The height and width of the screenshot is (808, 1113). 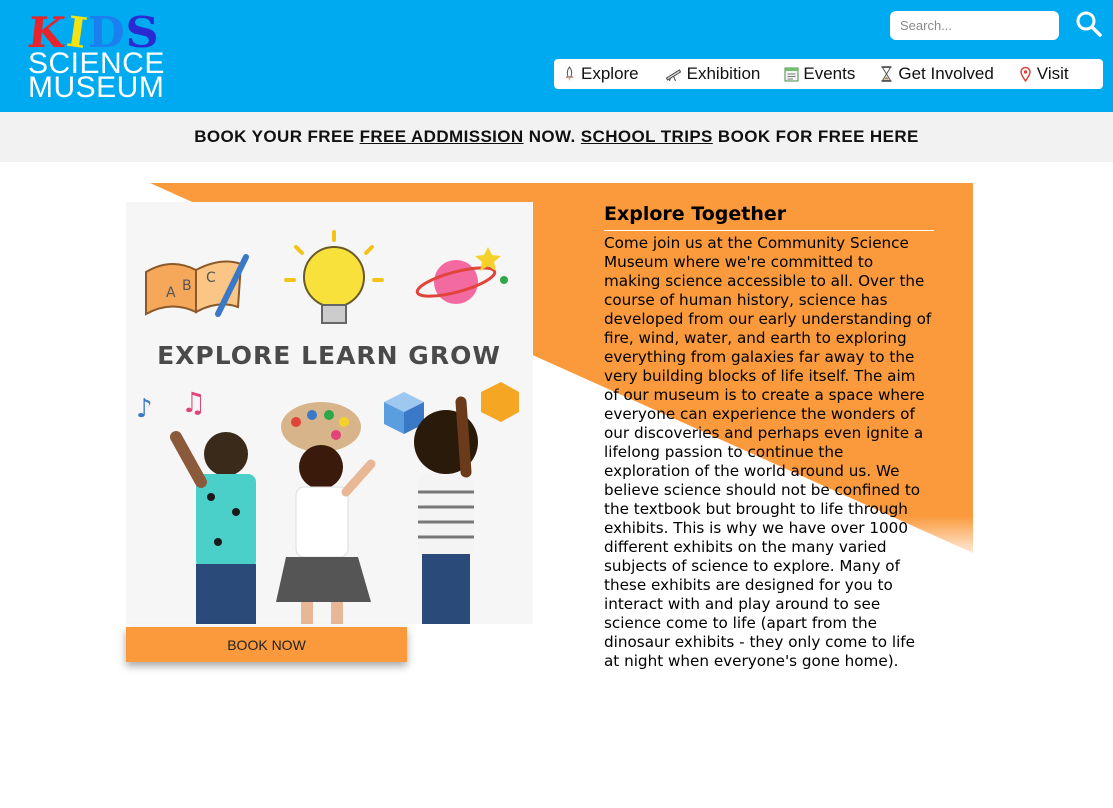 I want to click on svg-text: A, so click(x=171, y=293).